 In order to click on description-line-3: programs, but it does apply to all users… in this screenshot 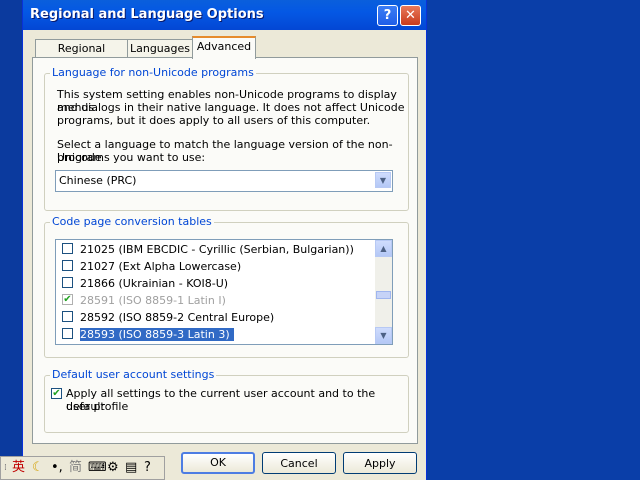, I will do `click(214, 120)`.